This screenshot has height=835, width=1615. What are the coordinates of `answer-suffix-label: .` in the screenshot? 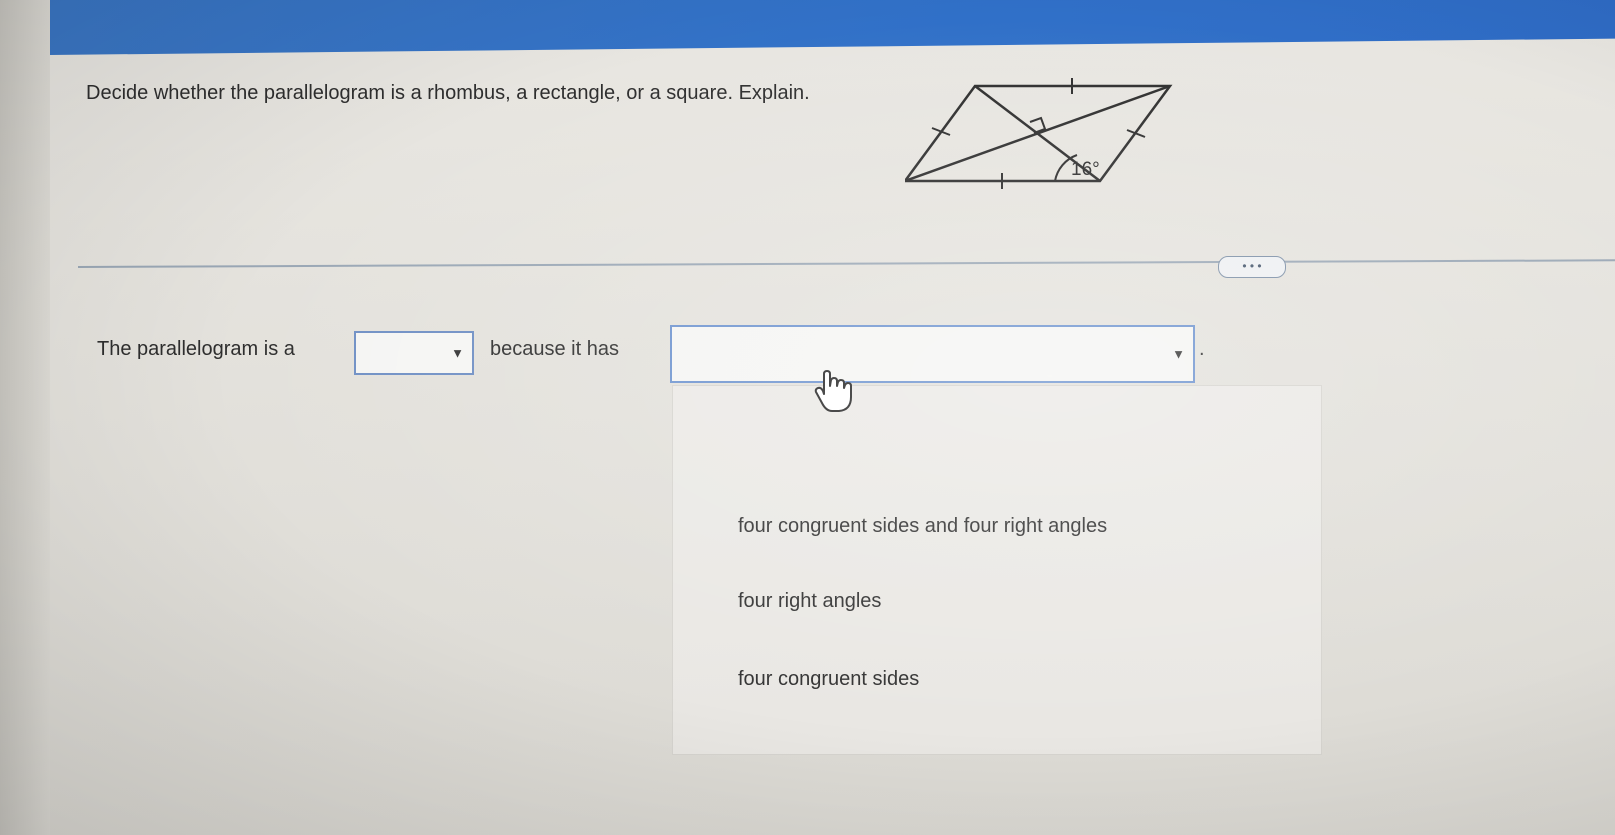 It's located at (1202, 349).